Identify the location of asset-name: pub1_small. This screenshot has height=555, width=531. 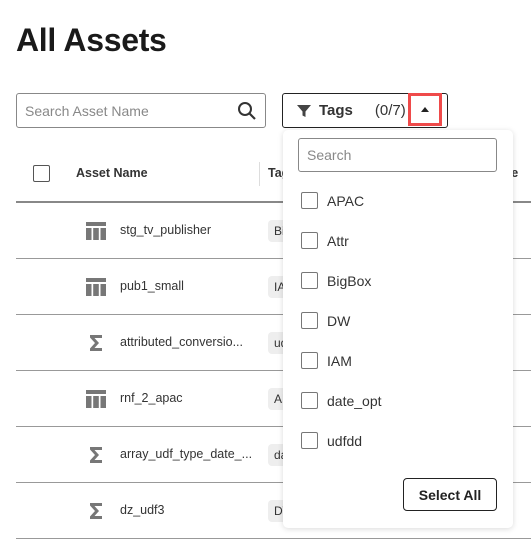
(152, 286).